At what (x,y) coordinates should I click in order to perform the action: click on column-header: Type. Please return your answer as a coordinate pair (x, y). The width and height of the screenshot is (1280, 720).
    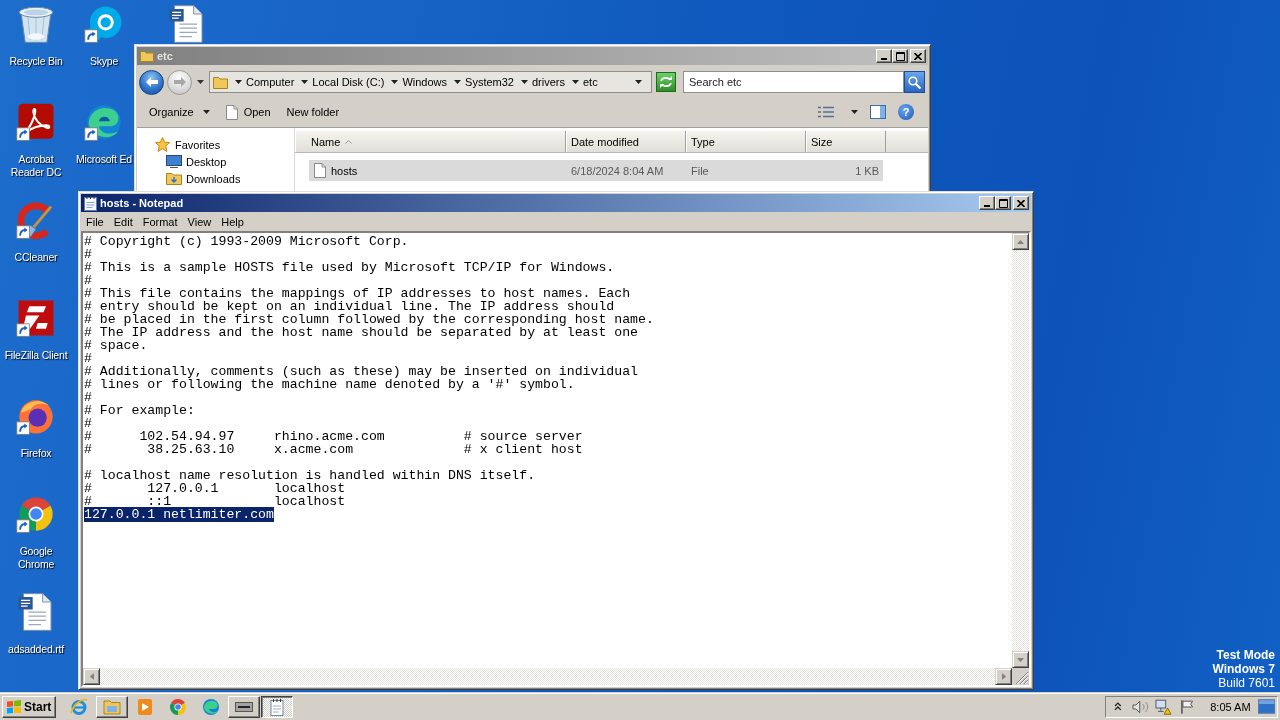
    Looking at the image, I should click on (746, 141).